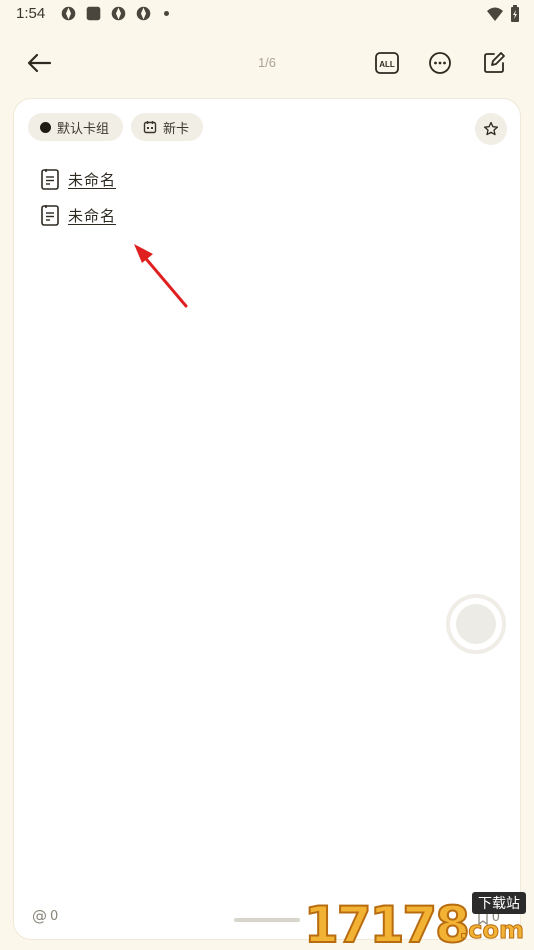  Describe the element at coordinates (83, 129) in the screenshot. I see `deck-chip-label: 默认卡组` at that location.